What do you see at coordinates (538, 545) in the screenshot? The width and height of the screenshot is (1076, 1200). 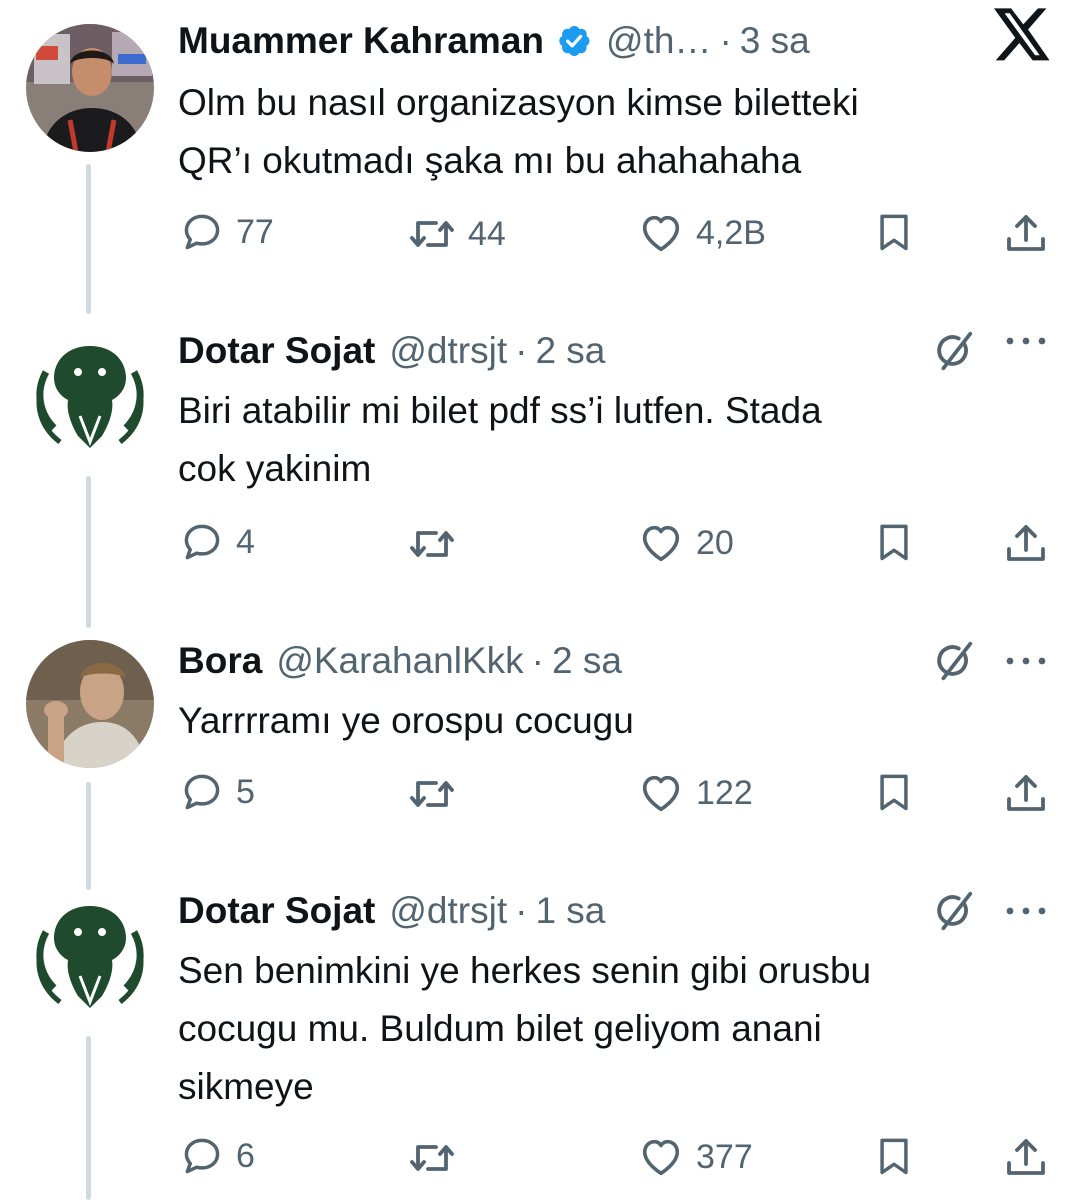 I see `action-bar: 4 20` at bounding box center [538, 545].